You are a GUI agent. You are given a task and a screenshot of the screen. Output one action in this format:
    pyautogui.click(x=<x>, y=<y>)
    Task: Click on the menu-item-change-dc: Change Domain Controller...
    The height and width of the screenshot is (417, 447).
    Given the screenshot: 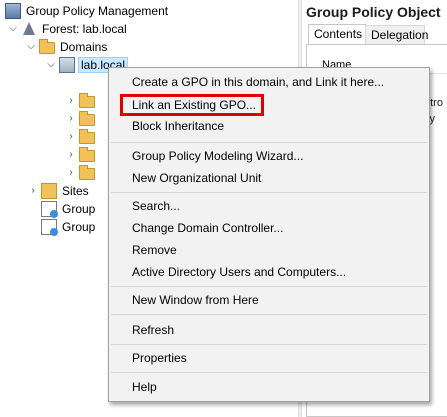 What is the action you would take?
    pyautogui.click(x=207, y=228)
    